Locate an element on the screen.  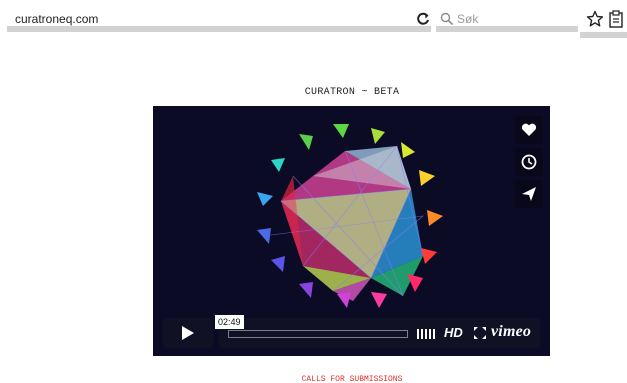
clipboard-icon is located at coordinates (616, 19).